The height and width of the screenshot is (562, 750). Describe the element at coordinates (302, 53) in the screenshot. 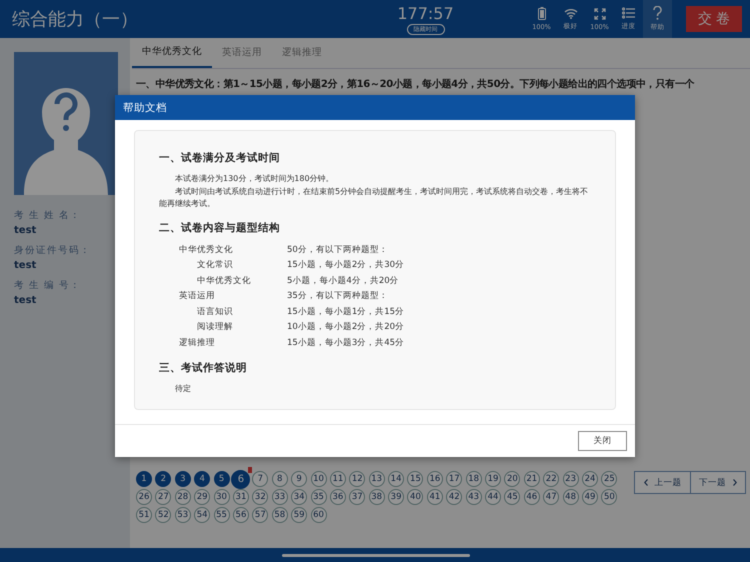

I see `section-tab: 逻辑推理` at that location.